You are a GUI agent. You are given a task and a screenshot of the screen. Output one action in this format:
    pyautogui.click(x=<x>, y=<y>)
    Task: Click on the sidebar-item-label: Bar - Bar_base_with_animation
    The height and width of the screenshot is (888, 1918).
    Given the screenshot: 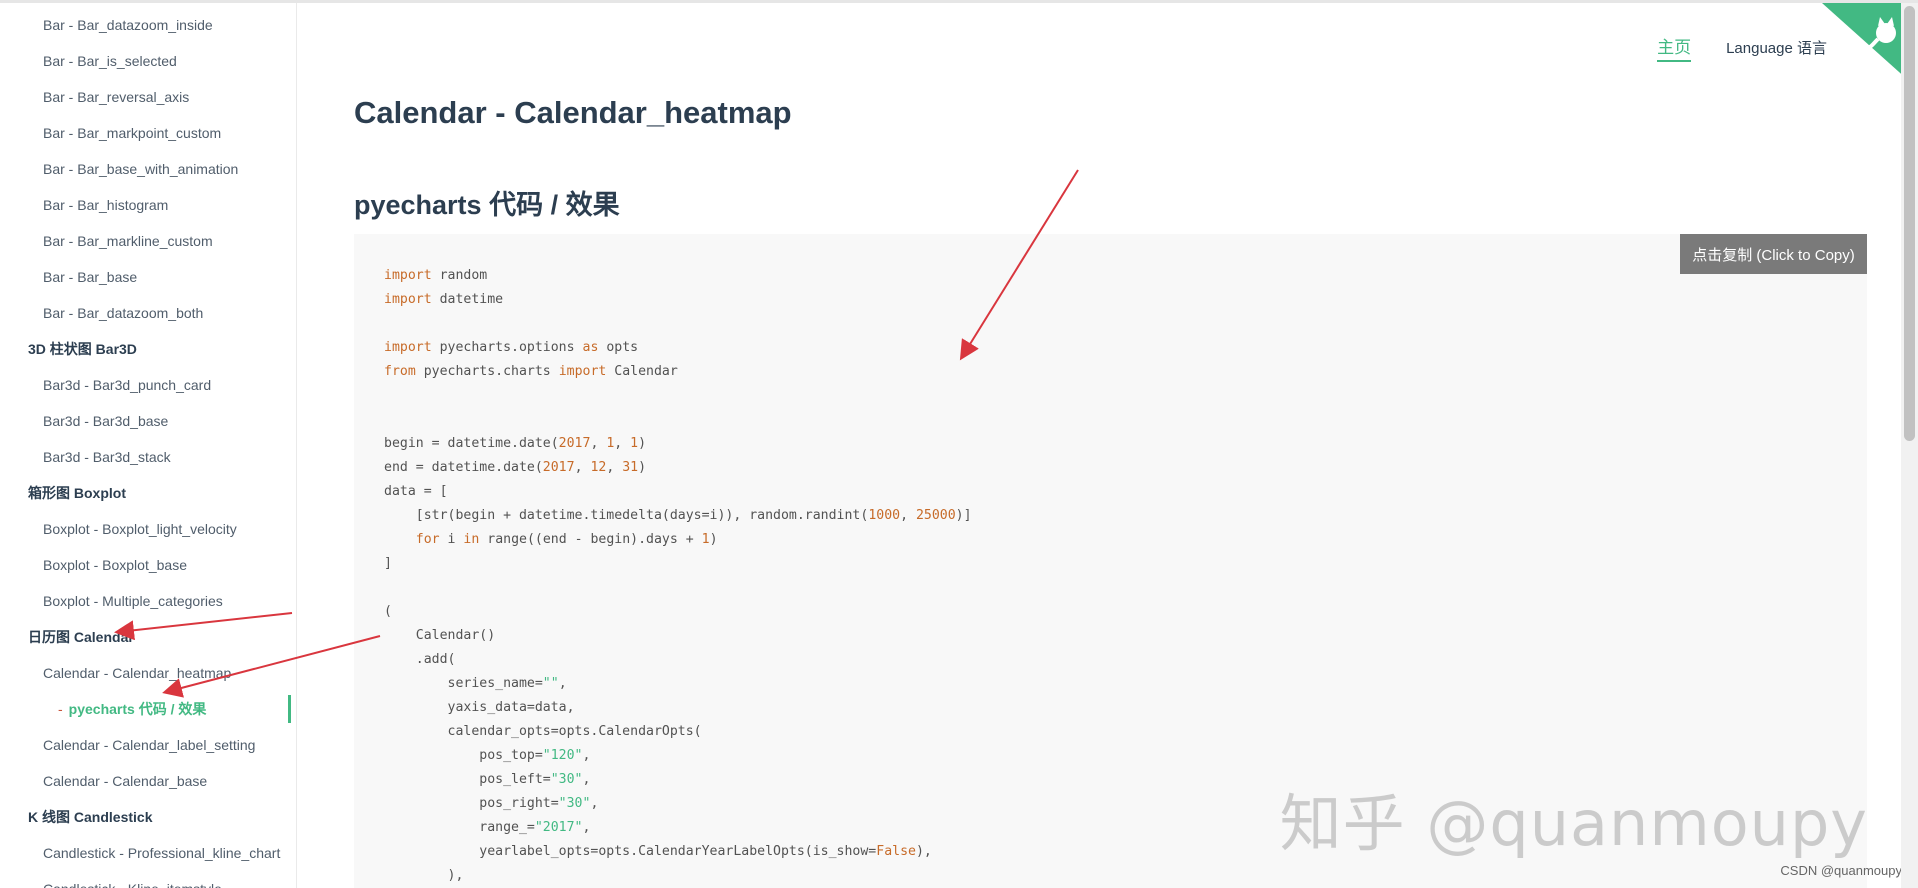 What is the action you would take?
    pyautogui.click(x=141, y=169)
    